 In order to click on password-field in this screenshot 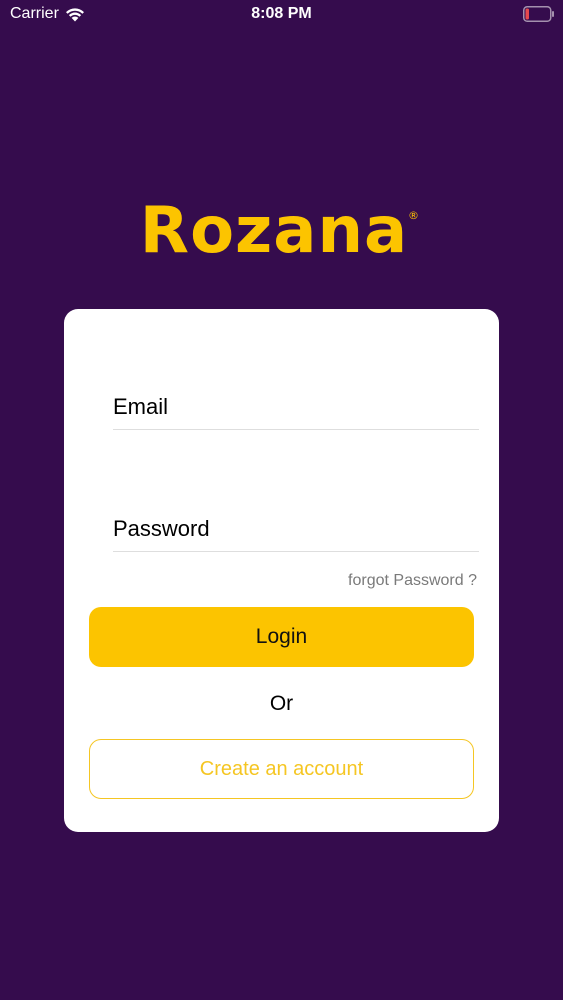, I will do `click(296, 529)`.